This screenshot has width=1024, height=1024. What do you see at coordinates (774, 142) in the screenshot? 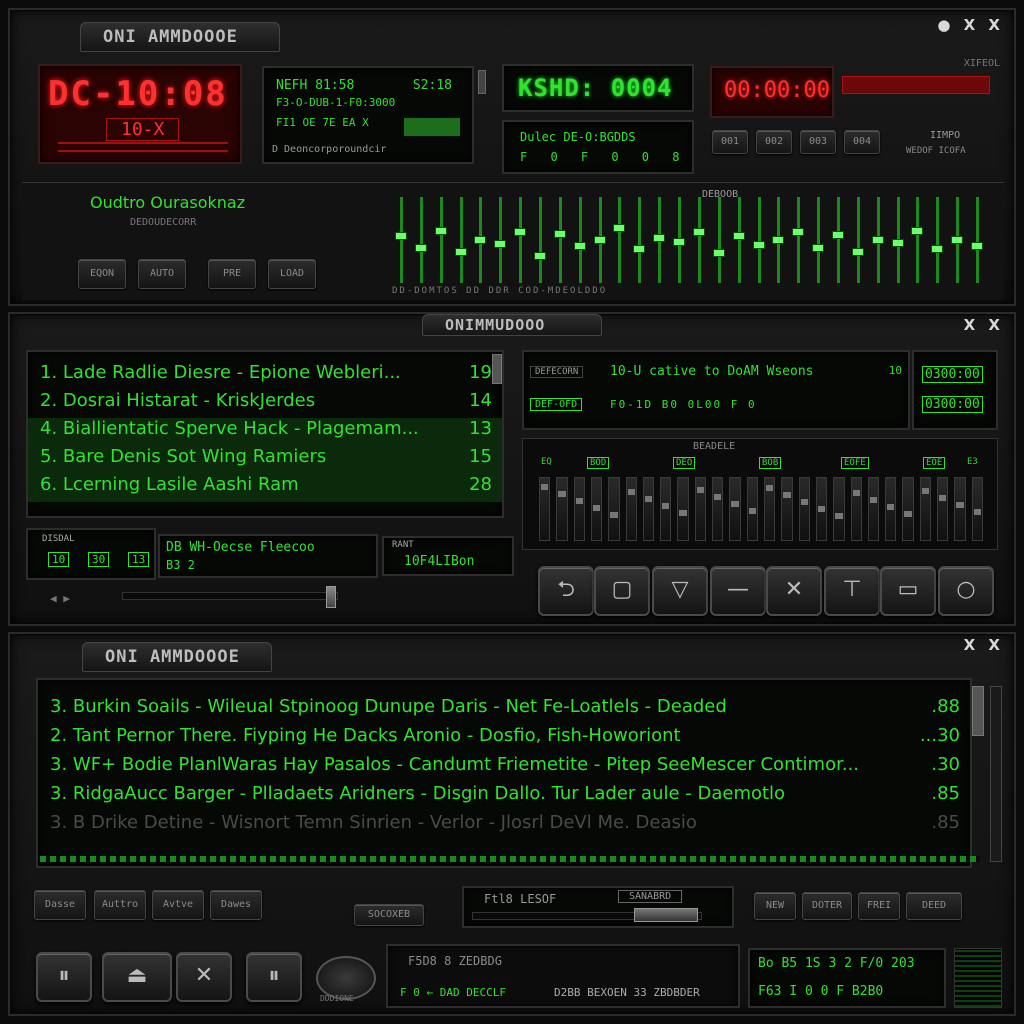
I see `right-button-2: 002` at bounding box center [774, 142].